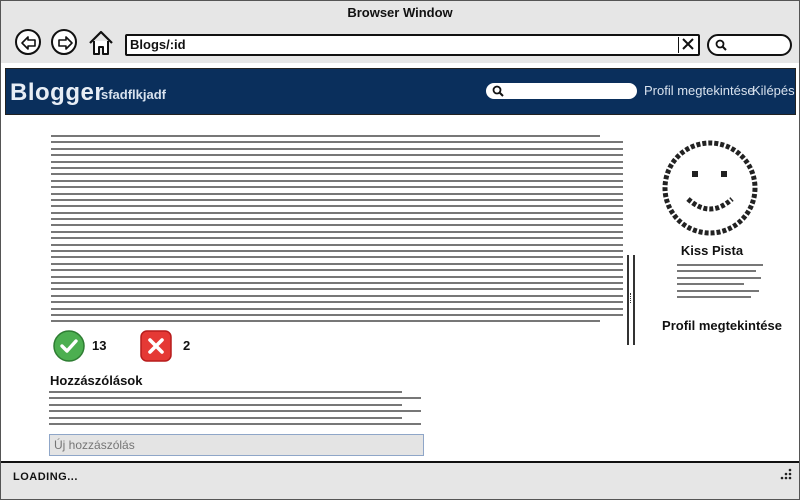 Image resolution: width=800 pixels, height=500 pixels. Describe the element at coordinates (749, 45) in the screenshot. I see `browser-search-field` at that location.